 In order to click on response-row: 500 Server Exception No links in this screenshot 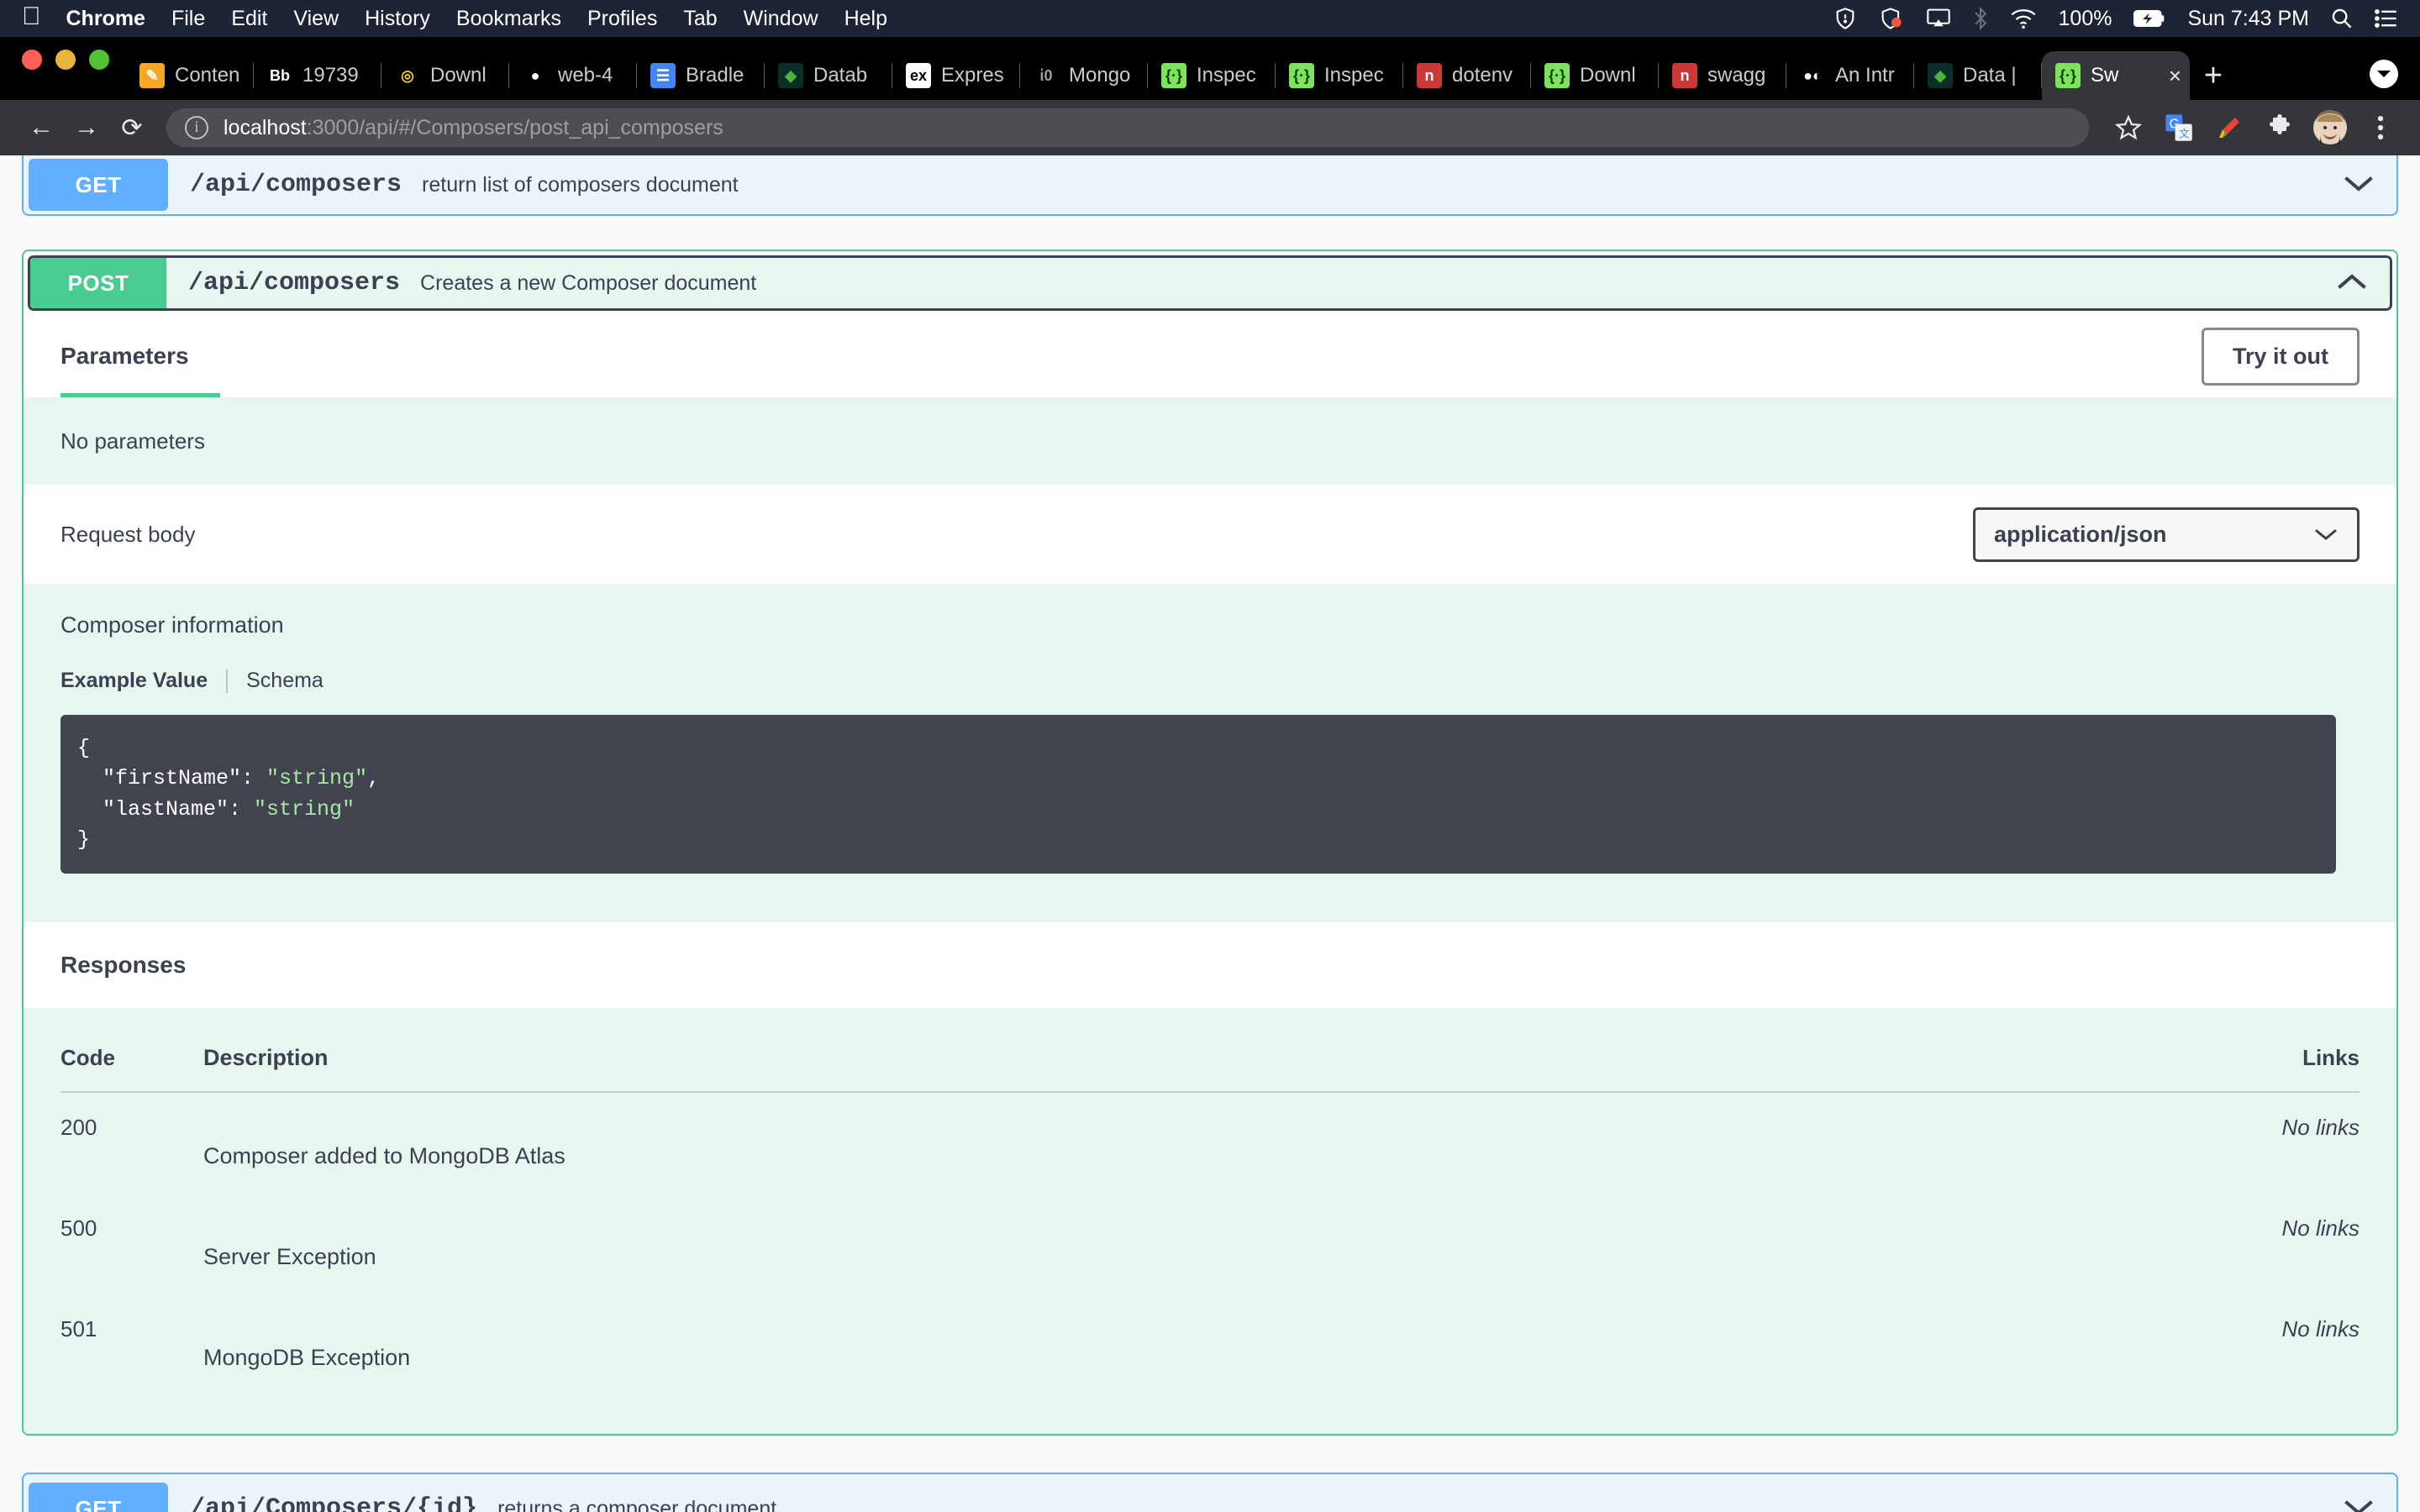, I will do `click(1210, 1244)`.